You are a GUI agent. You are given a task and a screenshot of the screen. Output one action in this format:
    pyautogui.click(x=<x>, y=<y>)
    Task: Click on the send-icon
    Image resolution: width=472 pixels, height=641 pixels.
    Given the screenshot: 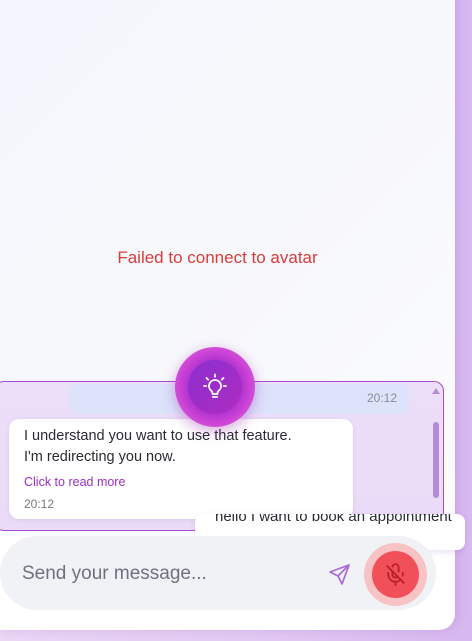 What is the action you would take?
    pyautogui.click(x=340, y=574)
    